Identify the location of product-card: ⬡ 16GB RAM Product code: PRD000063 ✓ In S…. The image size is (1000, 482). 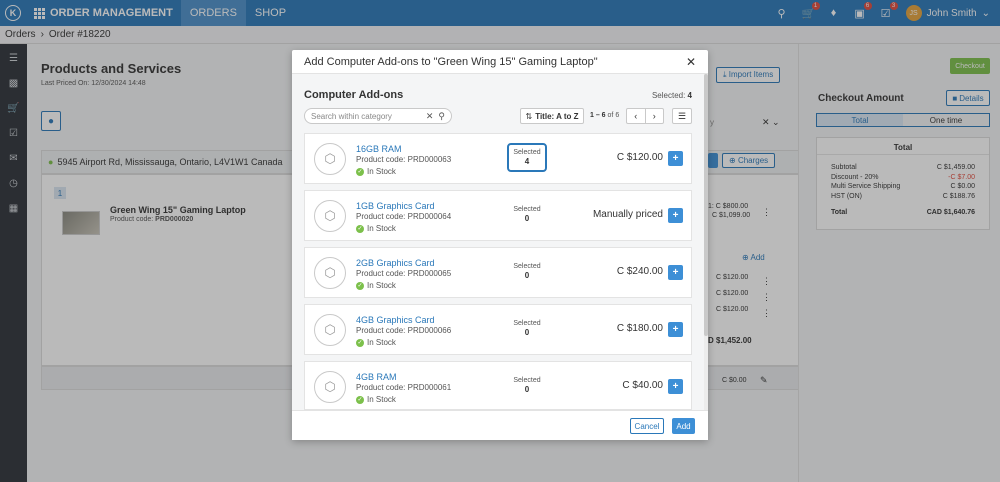
(498, 158).